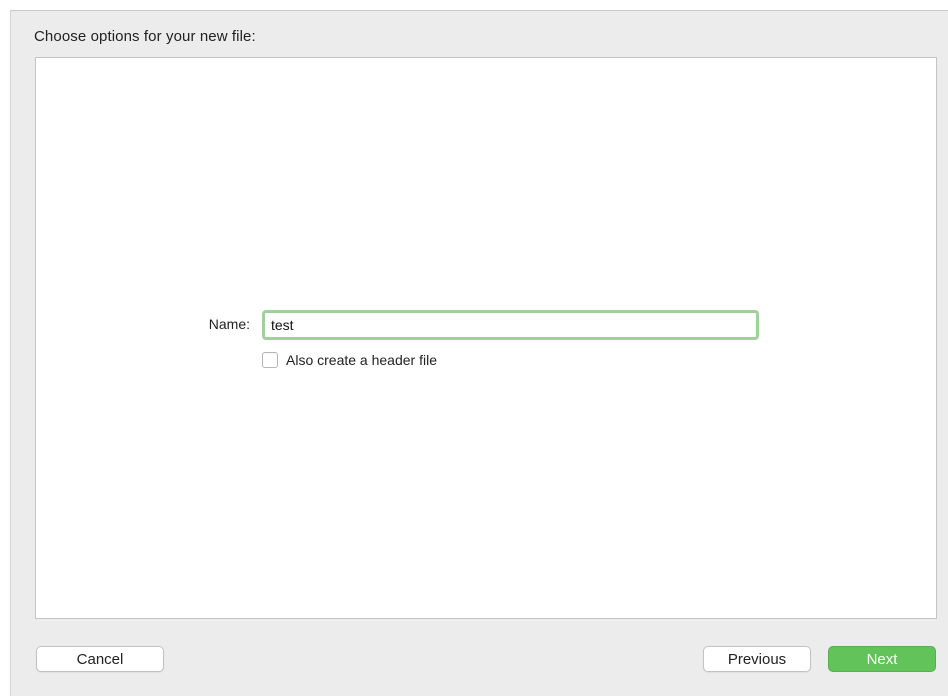  Describe the element at coordinates (145, 36) in the screenshot. I see `dialog-heading: Choose options for your new file:` at that location.